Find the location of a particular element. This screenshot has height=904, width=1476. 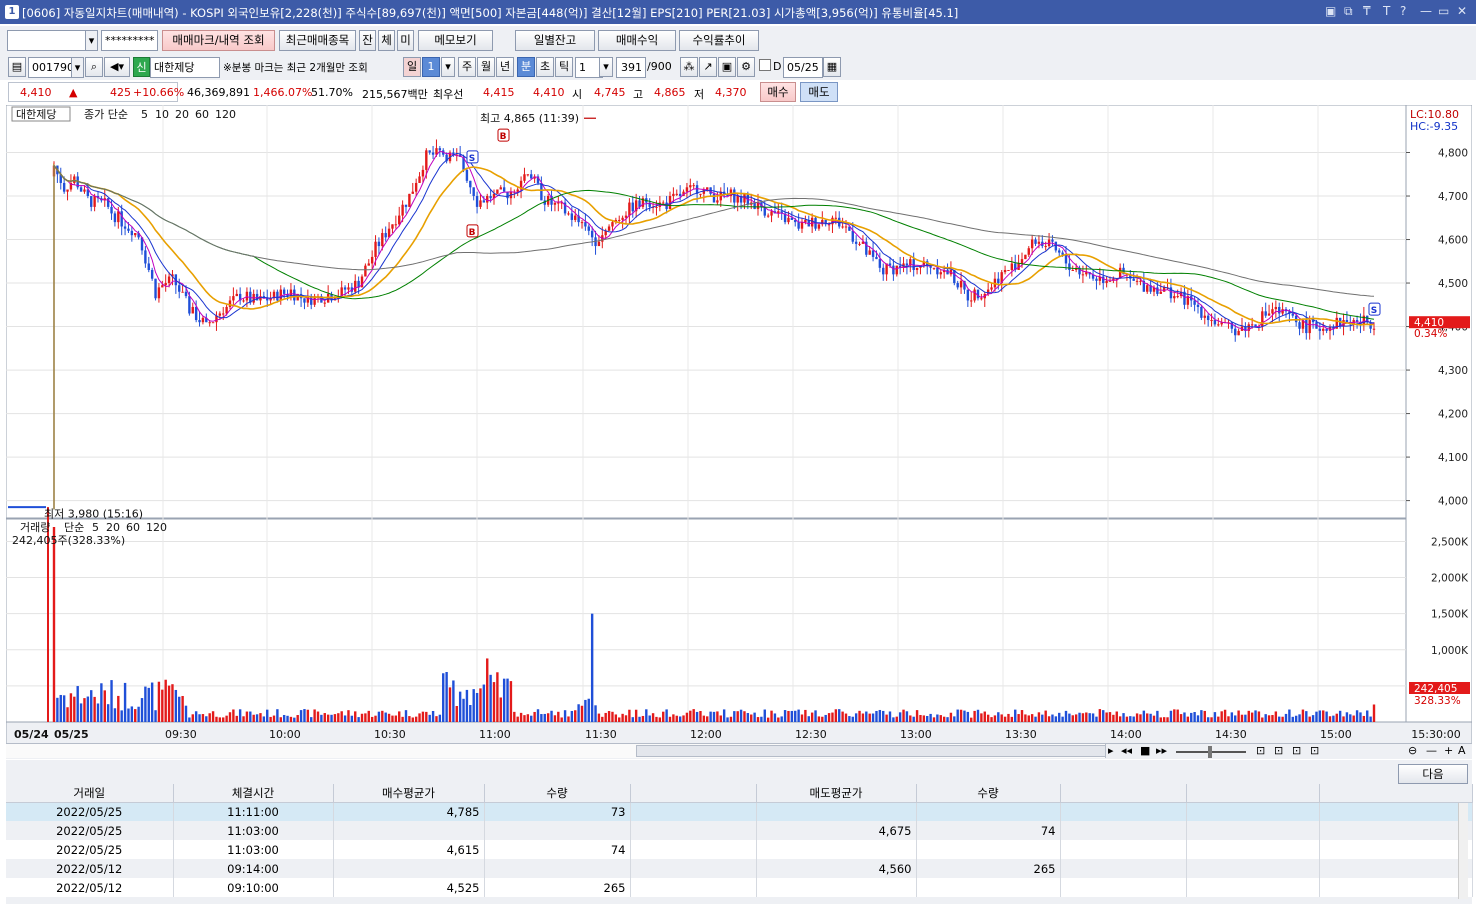

col-trade-date: 거래일 is located at coordinates (90, 793).